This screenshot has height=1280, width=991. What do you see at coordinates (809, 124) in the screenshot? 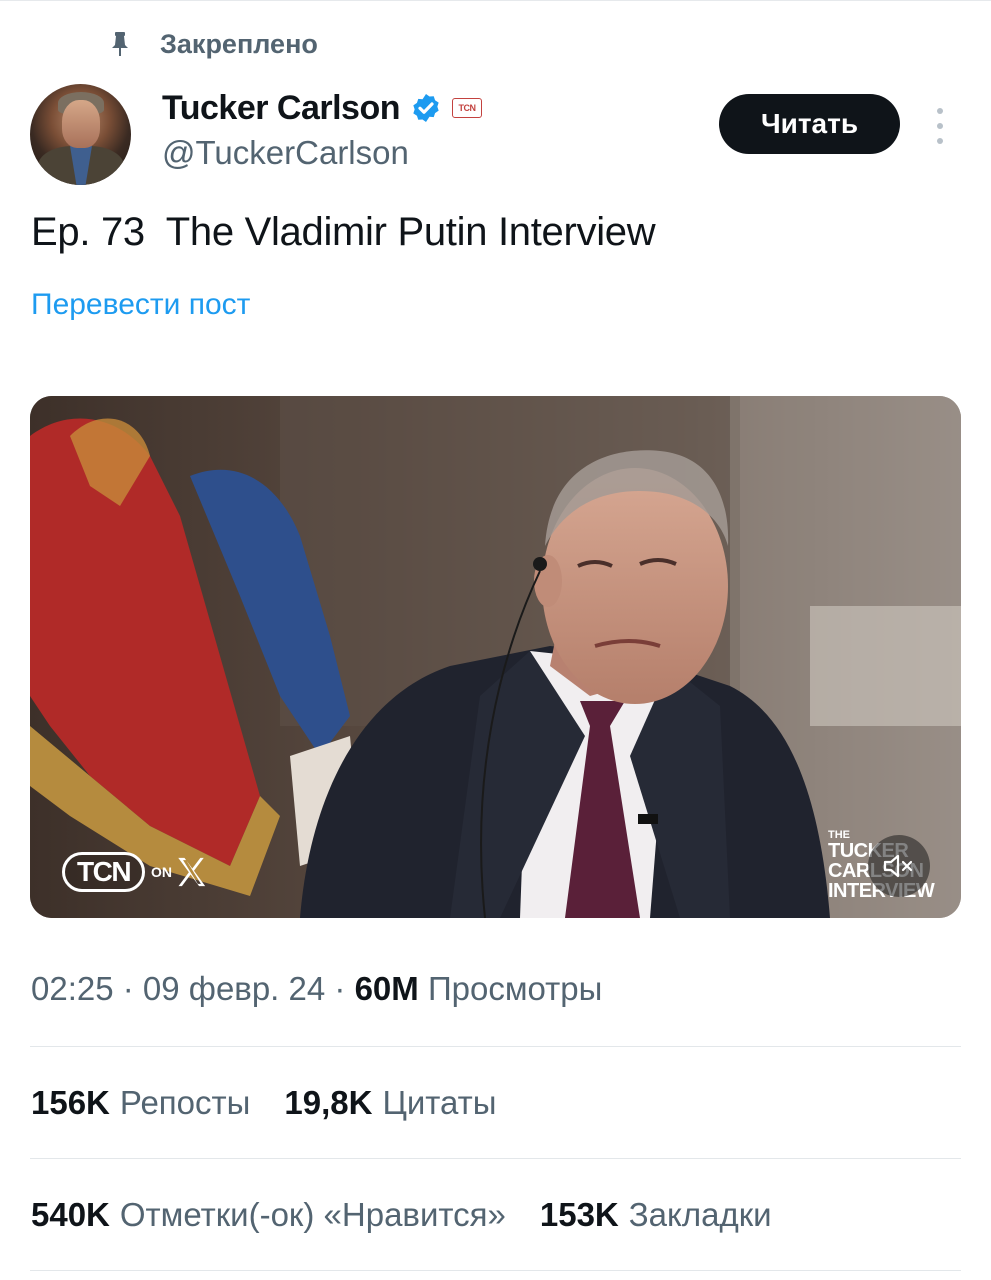
I see `follow-button: Читать` at bounding box center [809, 124].